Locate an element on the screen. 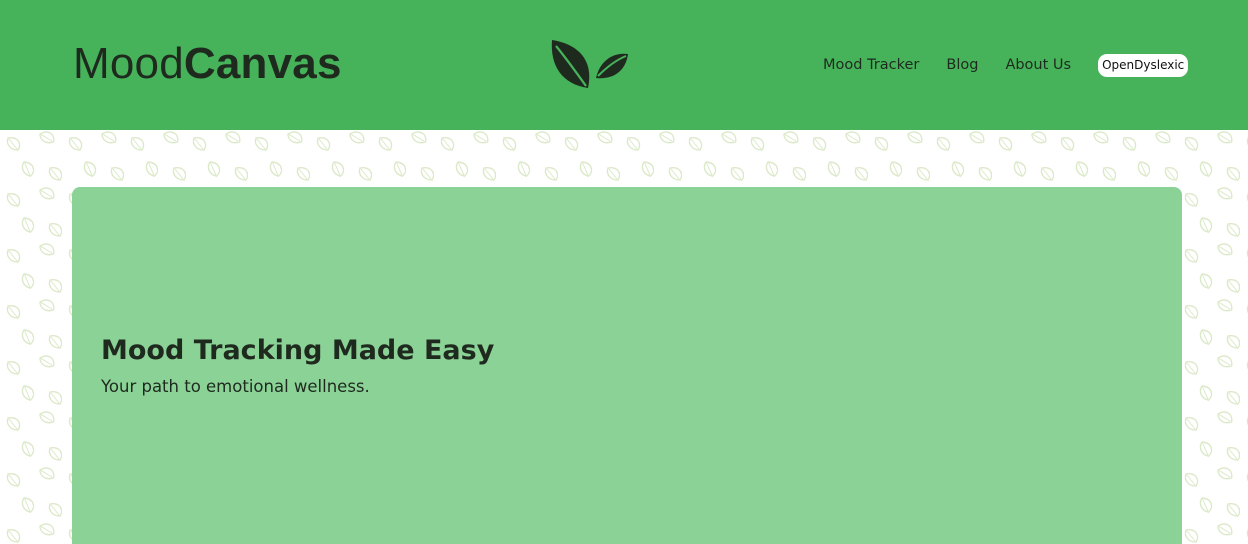 The width and height of the screenshot is (1248, 544). hero-subtitle: Your path to emotional wellness. is located at coordinates (235, 386).